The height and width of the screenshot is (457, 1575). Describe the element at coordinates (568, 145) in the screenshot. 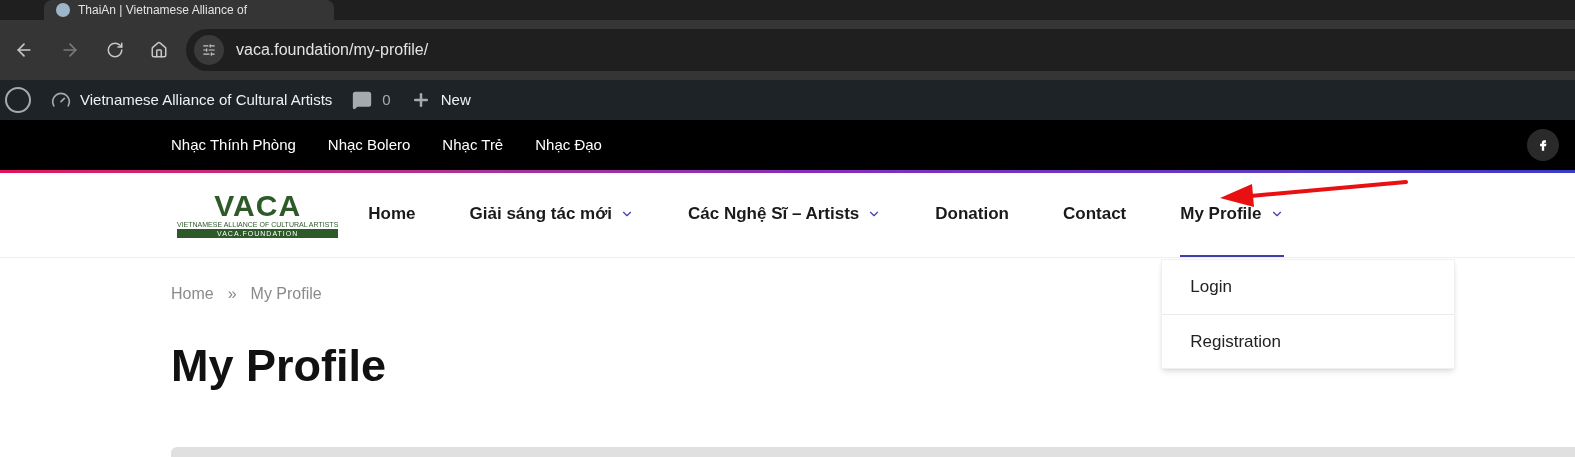

I see `top-bar-link: Nhạc Đạo` at that location.